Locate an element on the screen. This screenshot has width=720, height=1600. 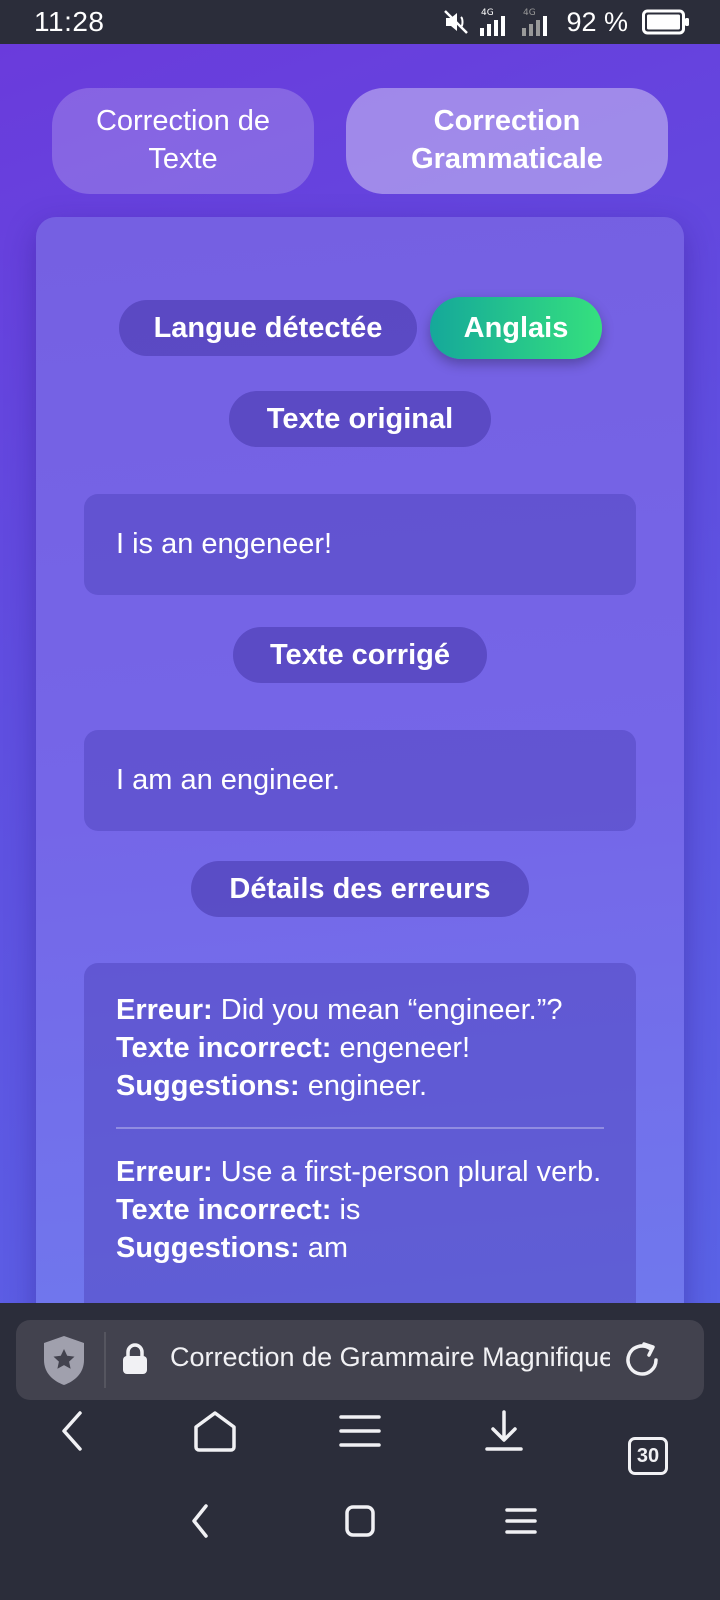
system-recents-icon is located at coordinates (521, 1521).